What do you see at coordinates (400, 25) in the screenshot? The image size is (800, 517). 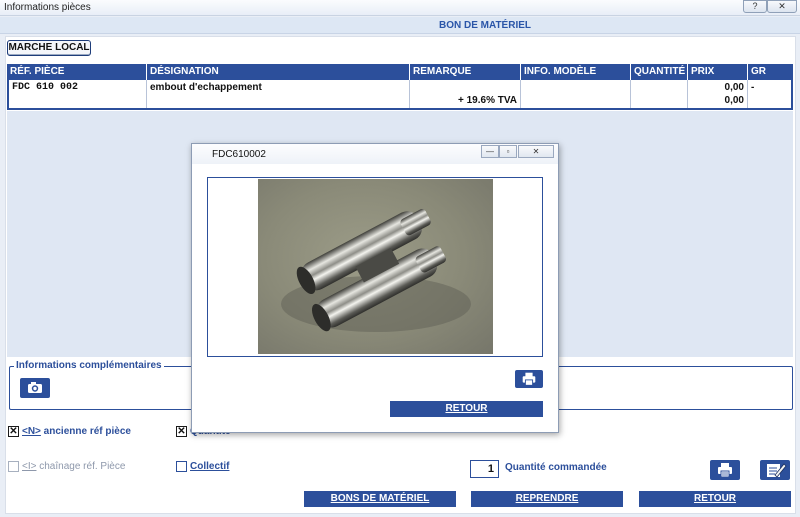 I see `form-header: BON DE MATÉRIEL` at bounding box center [400, 25].